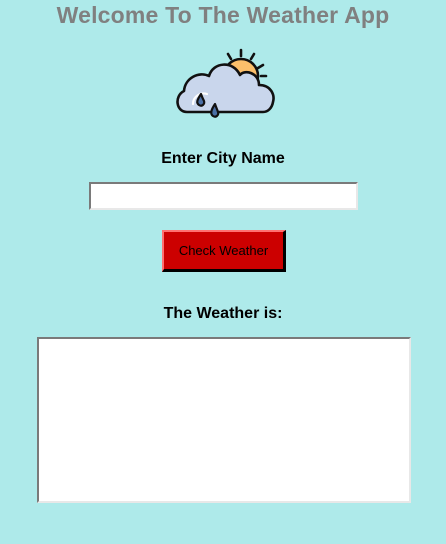 This screenshot has width=446, height=544. Describe the element at coordinates (223, 196) in the screenshot. I see `city-input` at that location.